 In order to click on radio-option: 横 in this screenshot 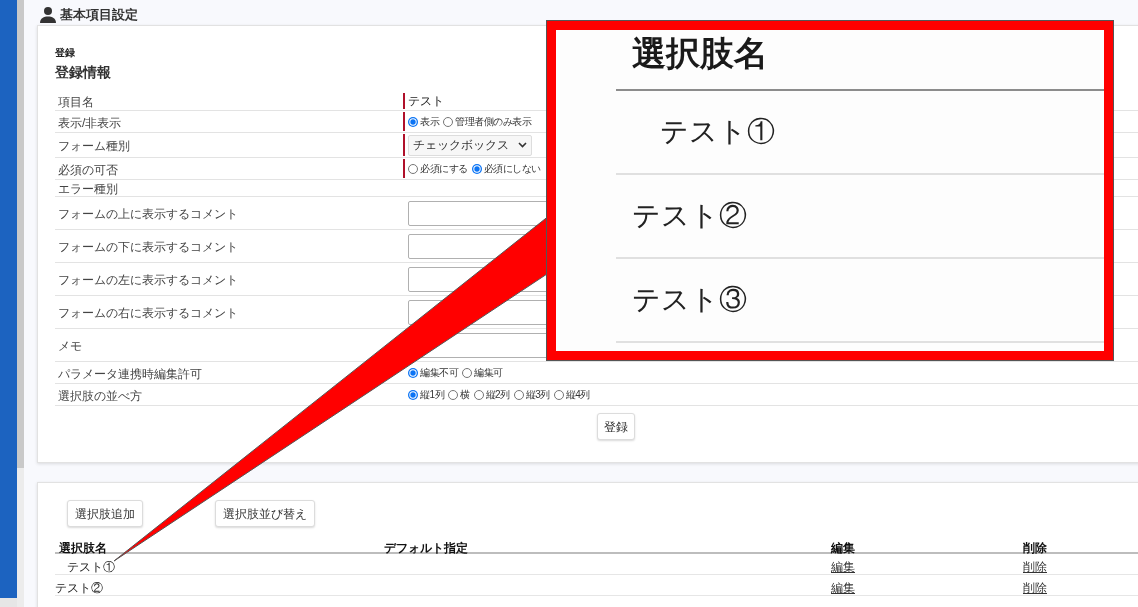, I will do `click(459, 394)`.